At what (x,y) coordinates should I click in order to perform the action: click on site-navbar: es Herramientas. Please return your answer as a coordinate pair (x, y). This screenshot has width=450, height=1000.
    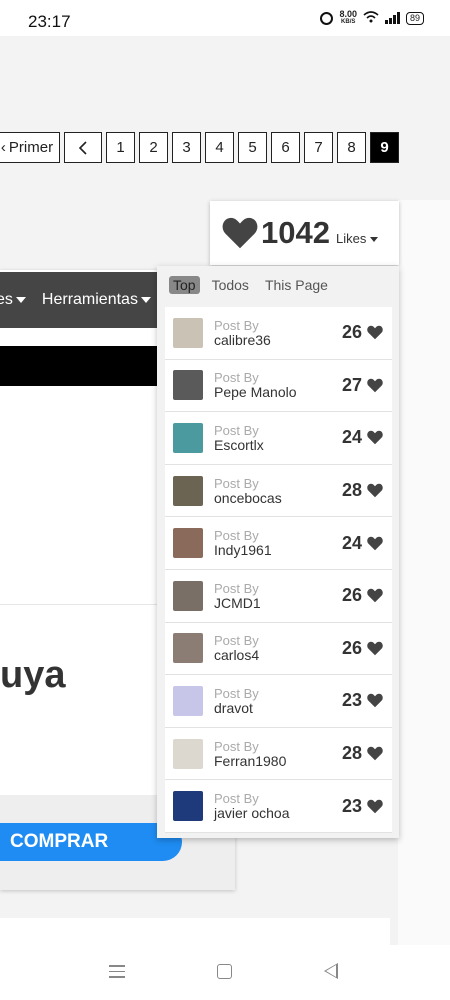
    Looking at the image, I should click on (80, 300).